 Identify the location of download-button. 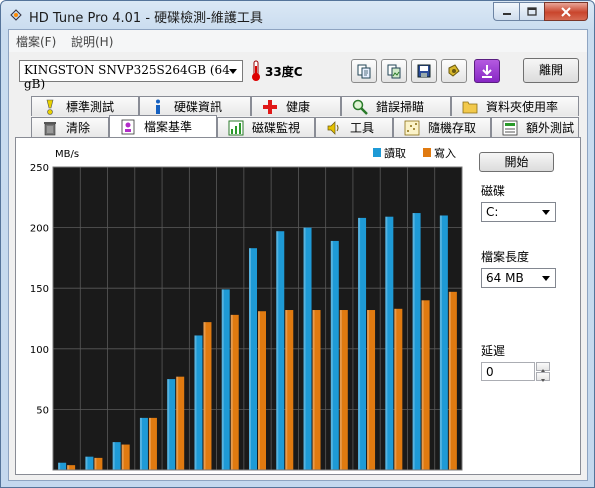
(487, 71).